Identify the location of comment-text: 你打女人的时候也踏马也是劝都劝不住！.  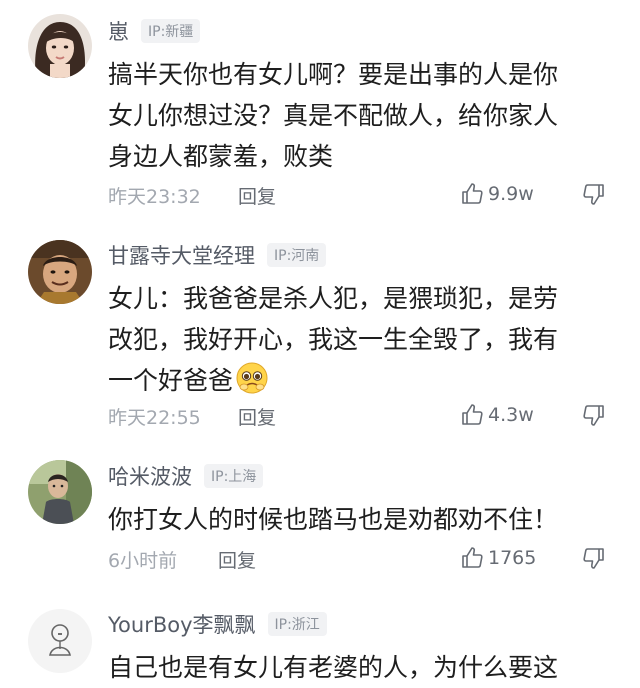
(358, 519).